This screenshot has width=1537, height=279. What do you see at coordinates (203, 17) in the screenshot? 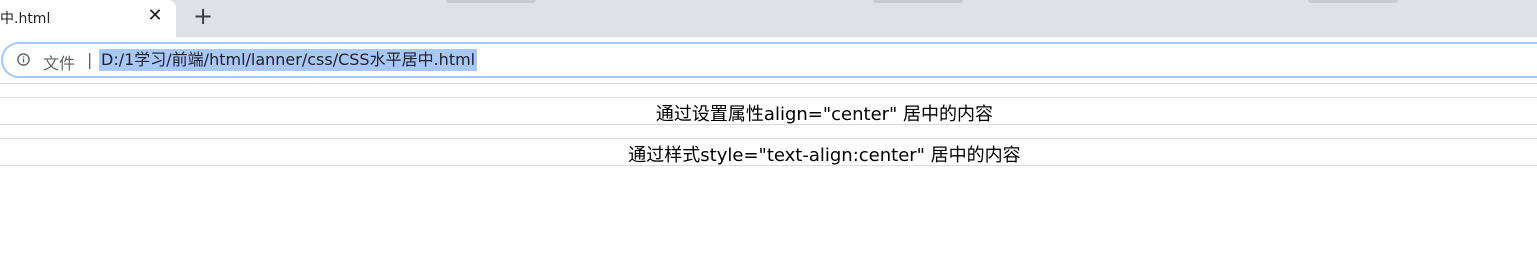
I see `new-tab-button: +` at bounding box center [203, 17].